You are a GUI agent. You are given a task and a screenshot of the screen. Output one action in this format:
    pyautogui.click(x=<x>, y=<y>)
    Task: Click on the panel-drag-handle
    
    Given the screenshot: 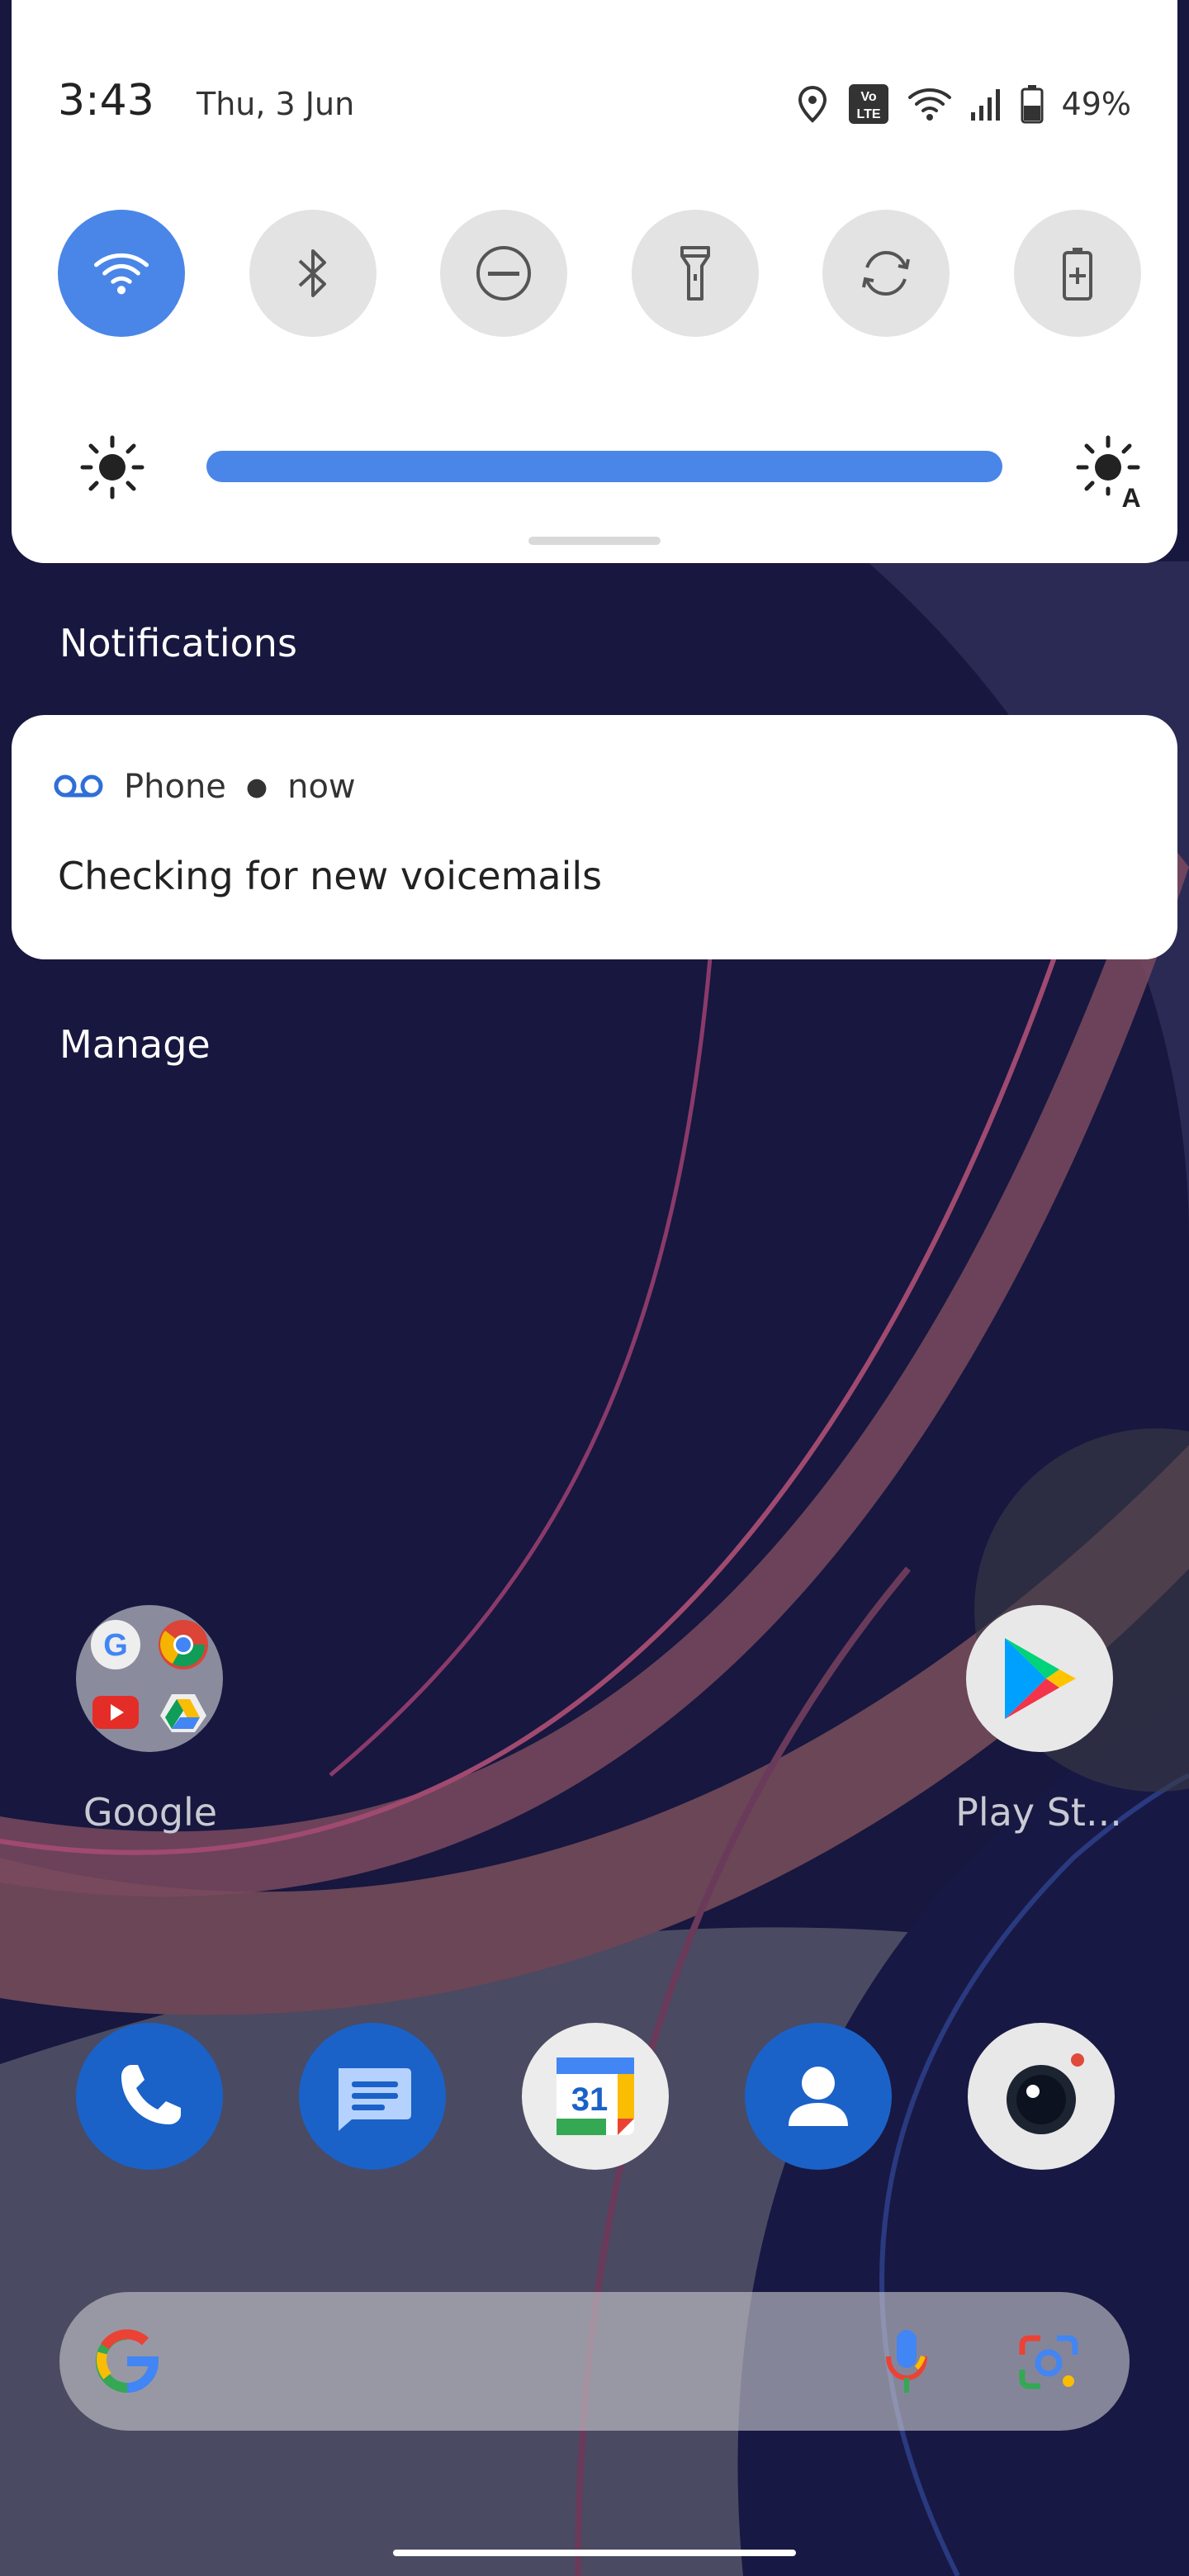 What is the action you would take?
    pyautogui.click(x=594, y=541)
    